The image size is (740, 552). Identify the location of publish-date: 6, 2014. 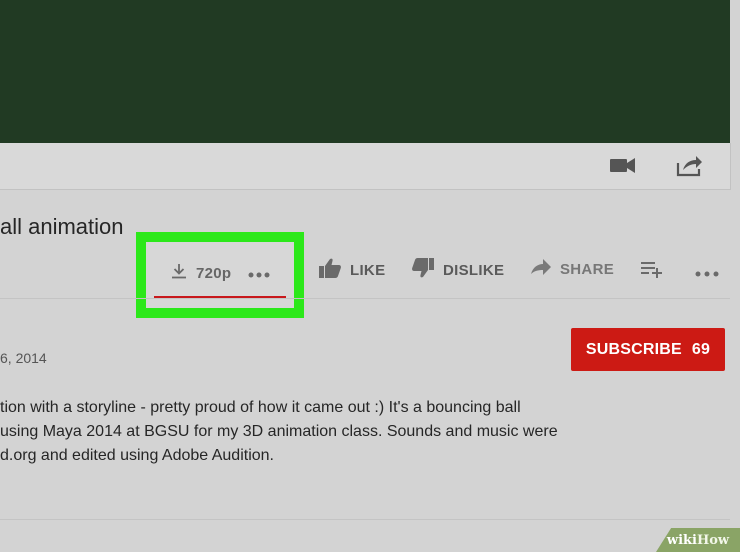
(23, 358).